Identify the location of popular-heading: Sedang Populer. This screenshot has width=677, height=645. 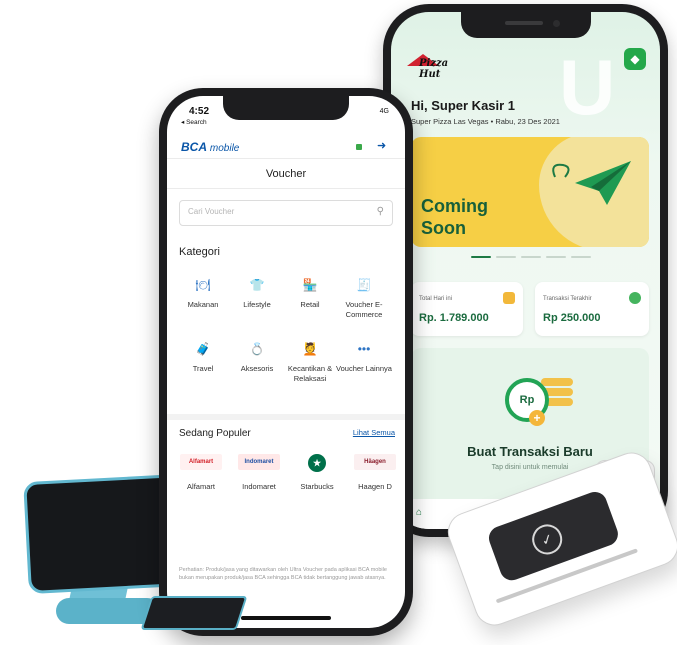
(215, 433).